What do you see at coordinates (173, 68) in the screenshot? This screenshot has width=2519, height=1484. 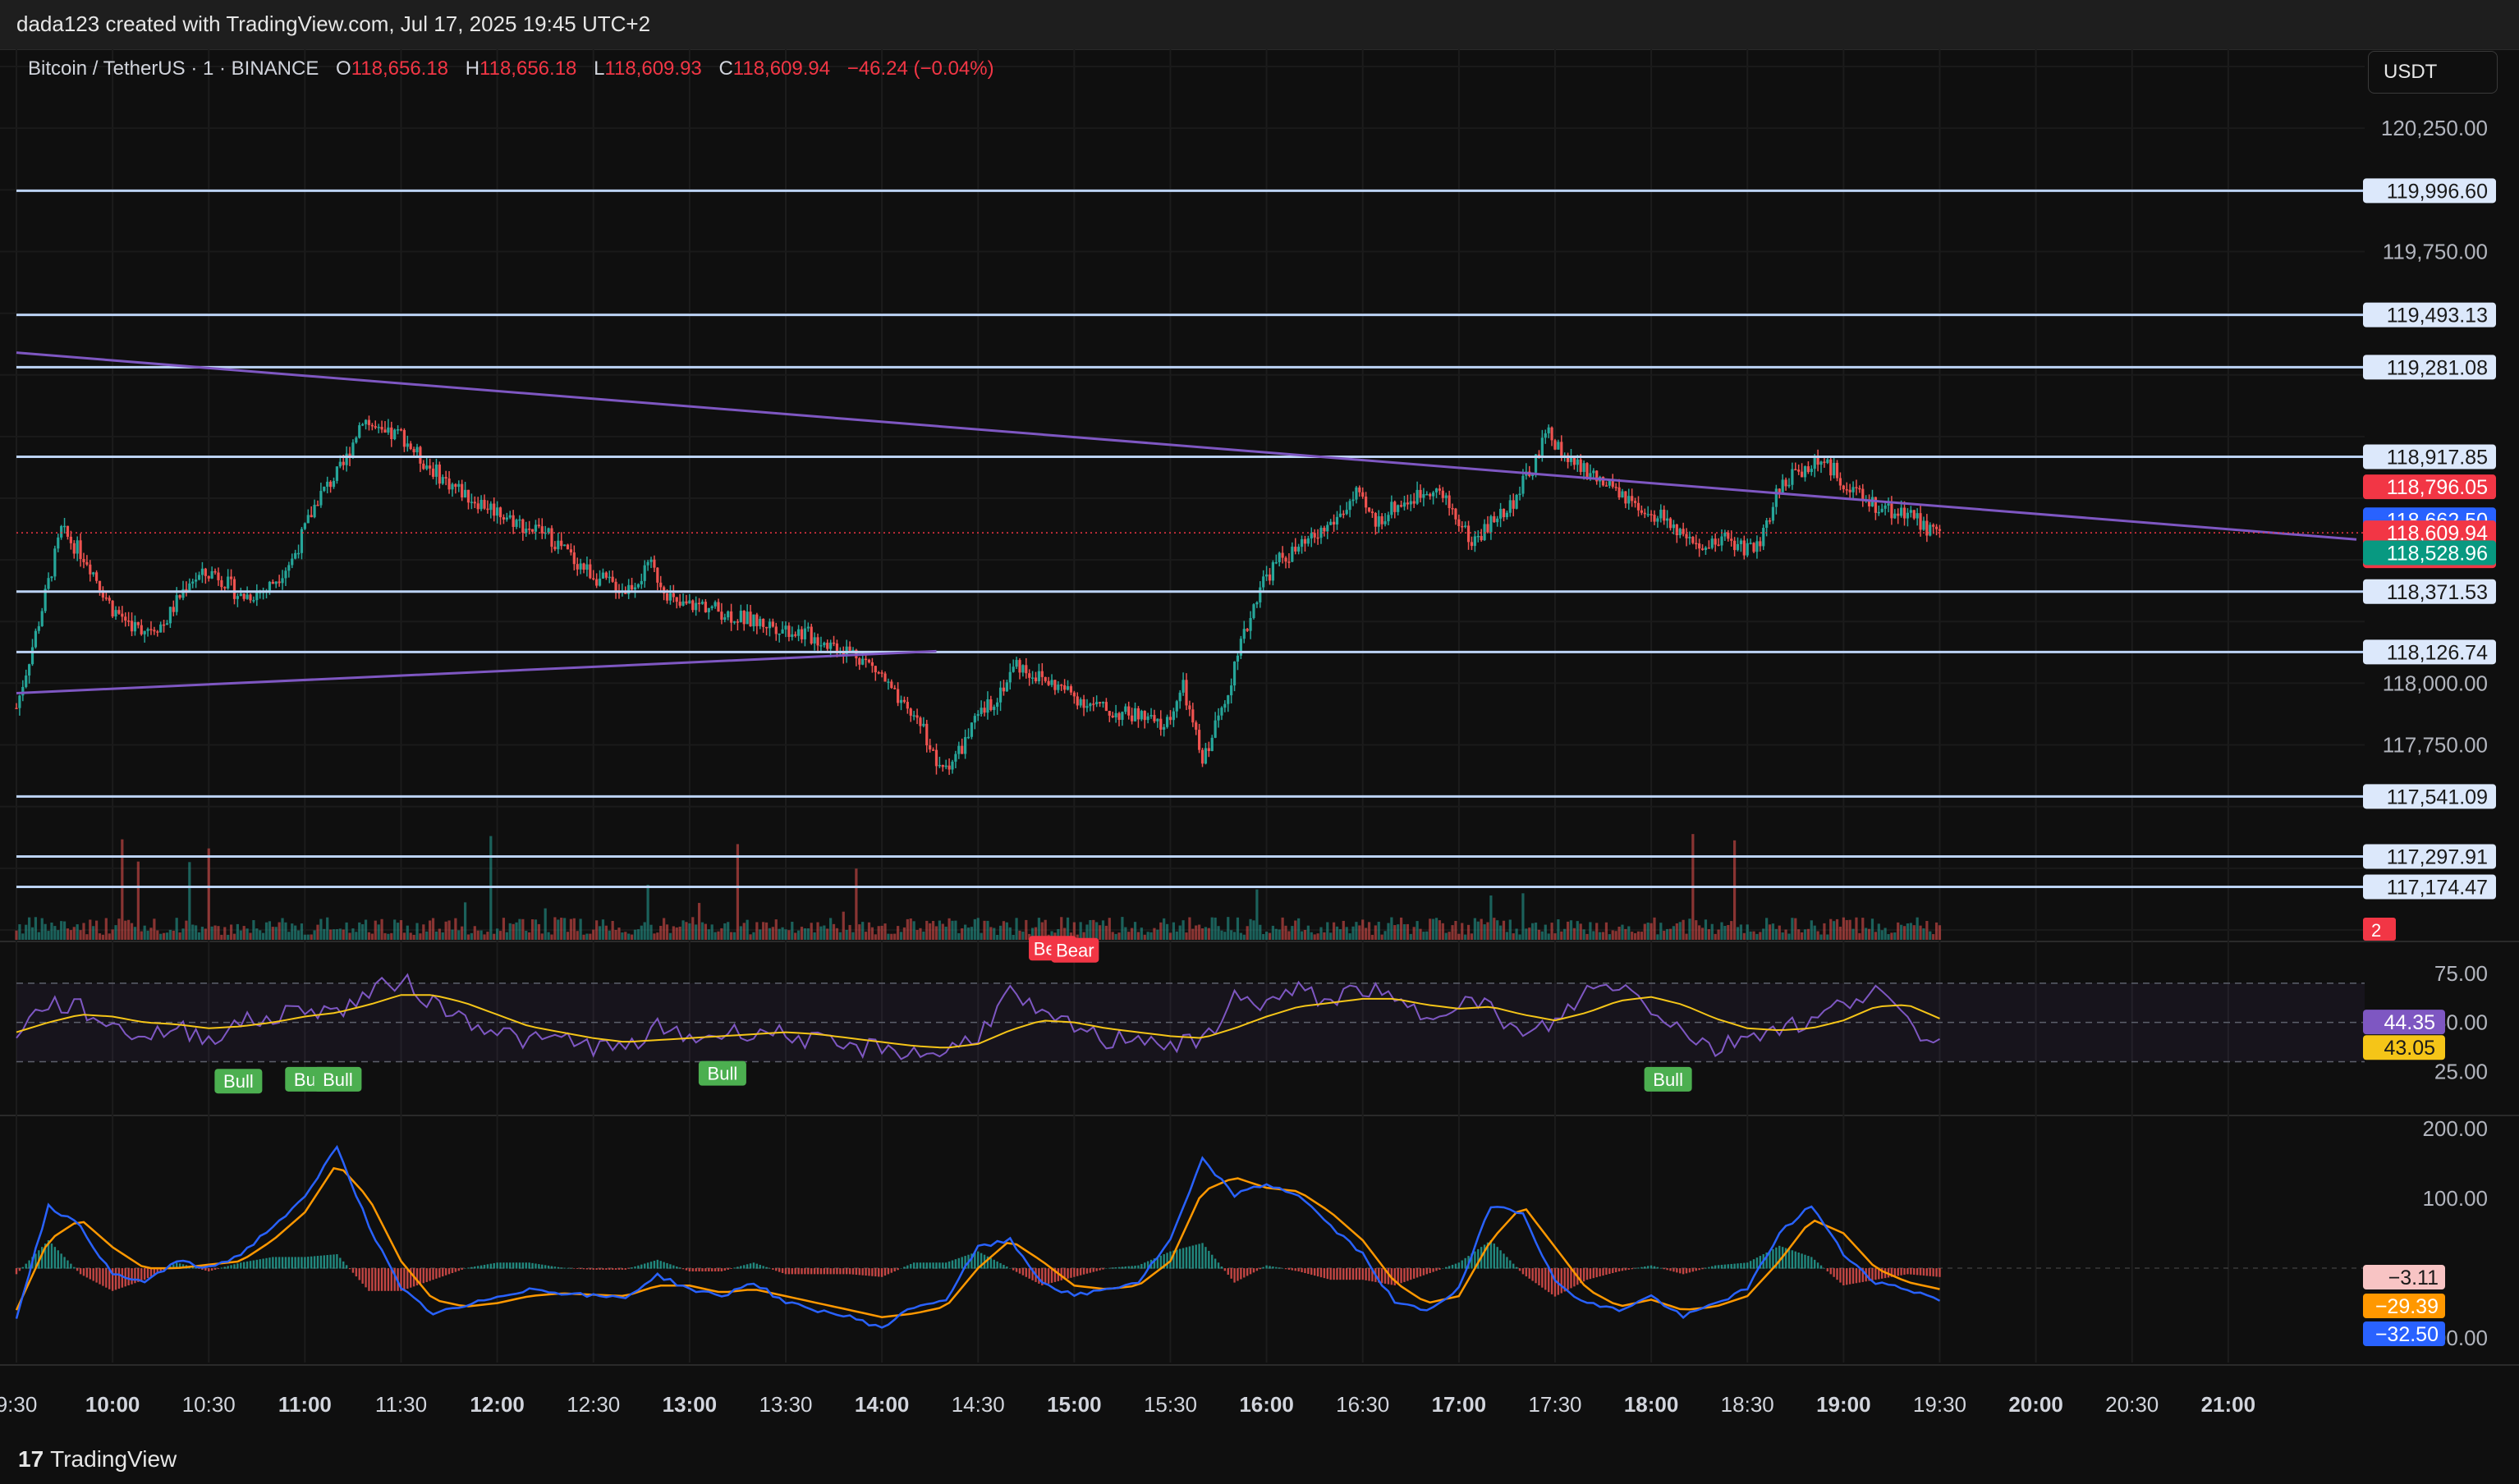 I see `symbol-label: Bitcoin / TetherUS · 1 · BINANCE` at bounding box center [173, 68].